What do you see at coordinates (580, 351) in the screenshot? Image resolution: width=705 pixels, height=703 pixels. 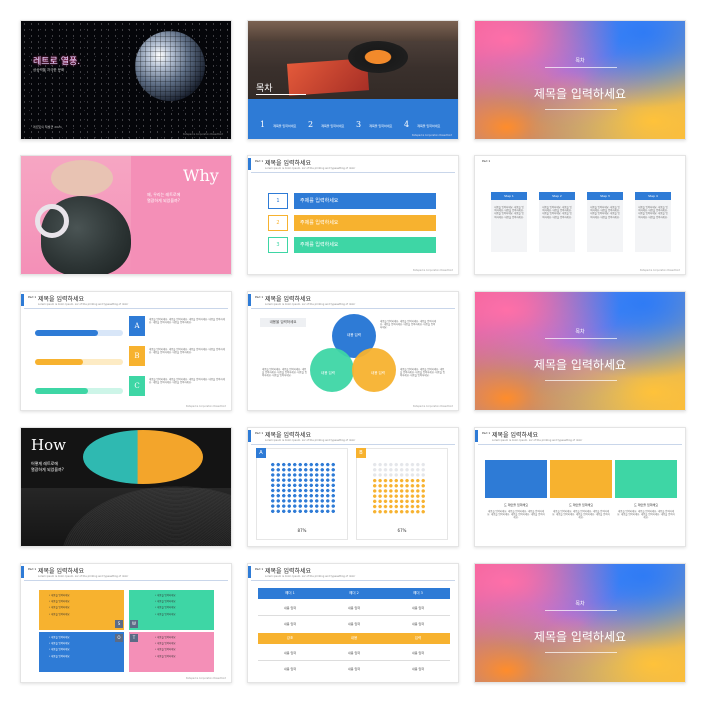 I see `slide-9-thumbnail: 목차 제목을 입력하세요` at bounding box center [580, 351].